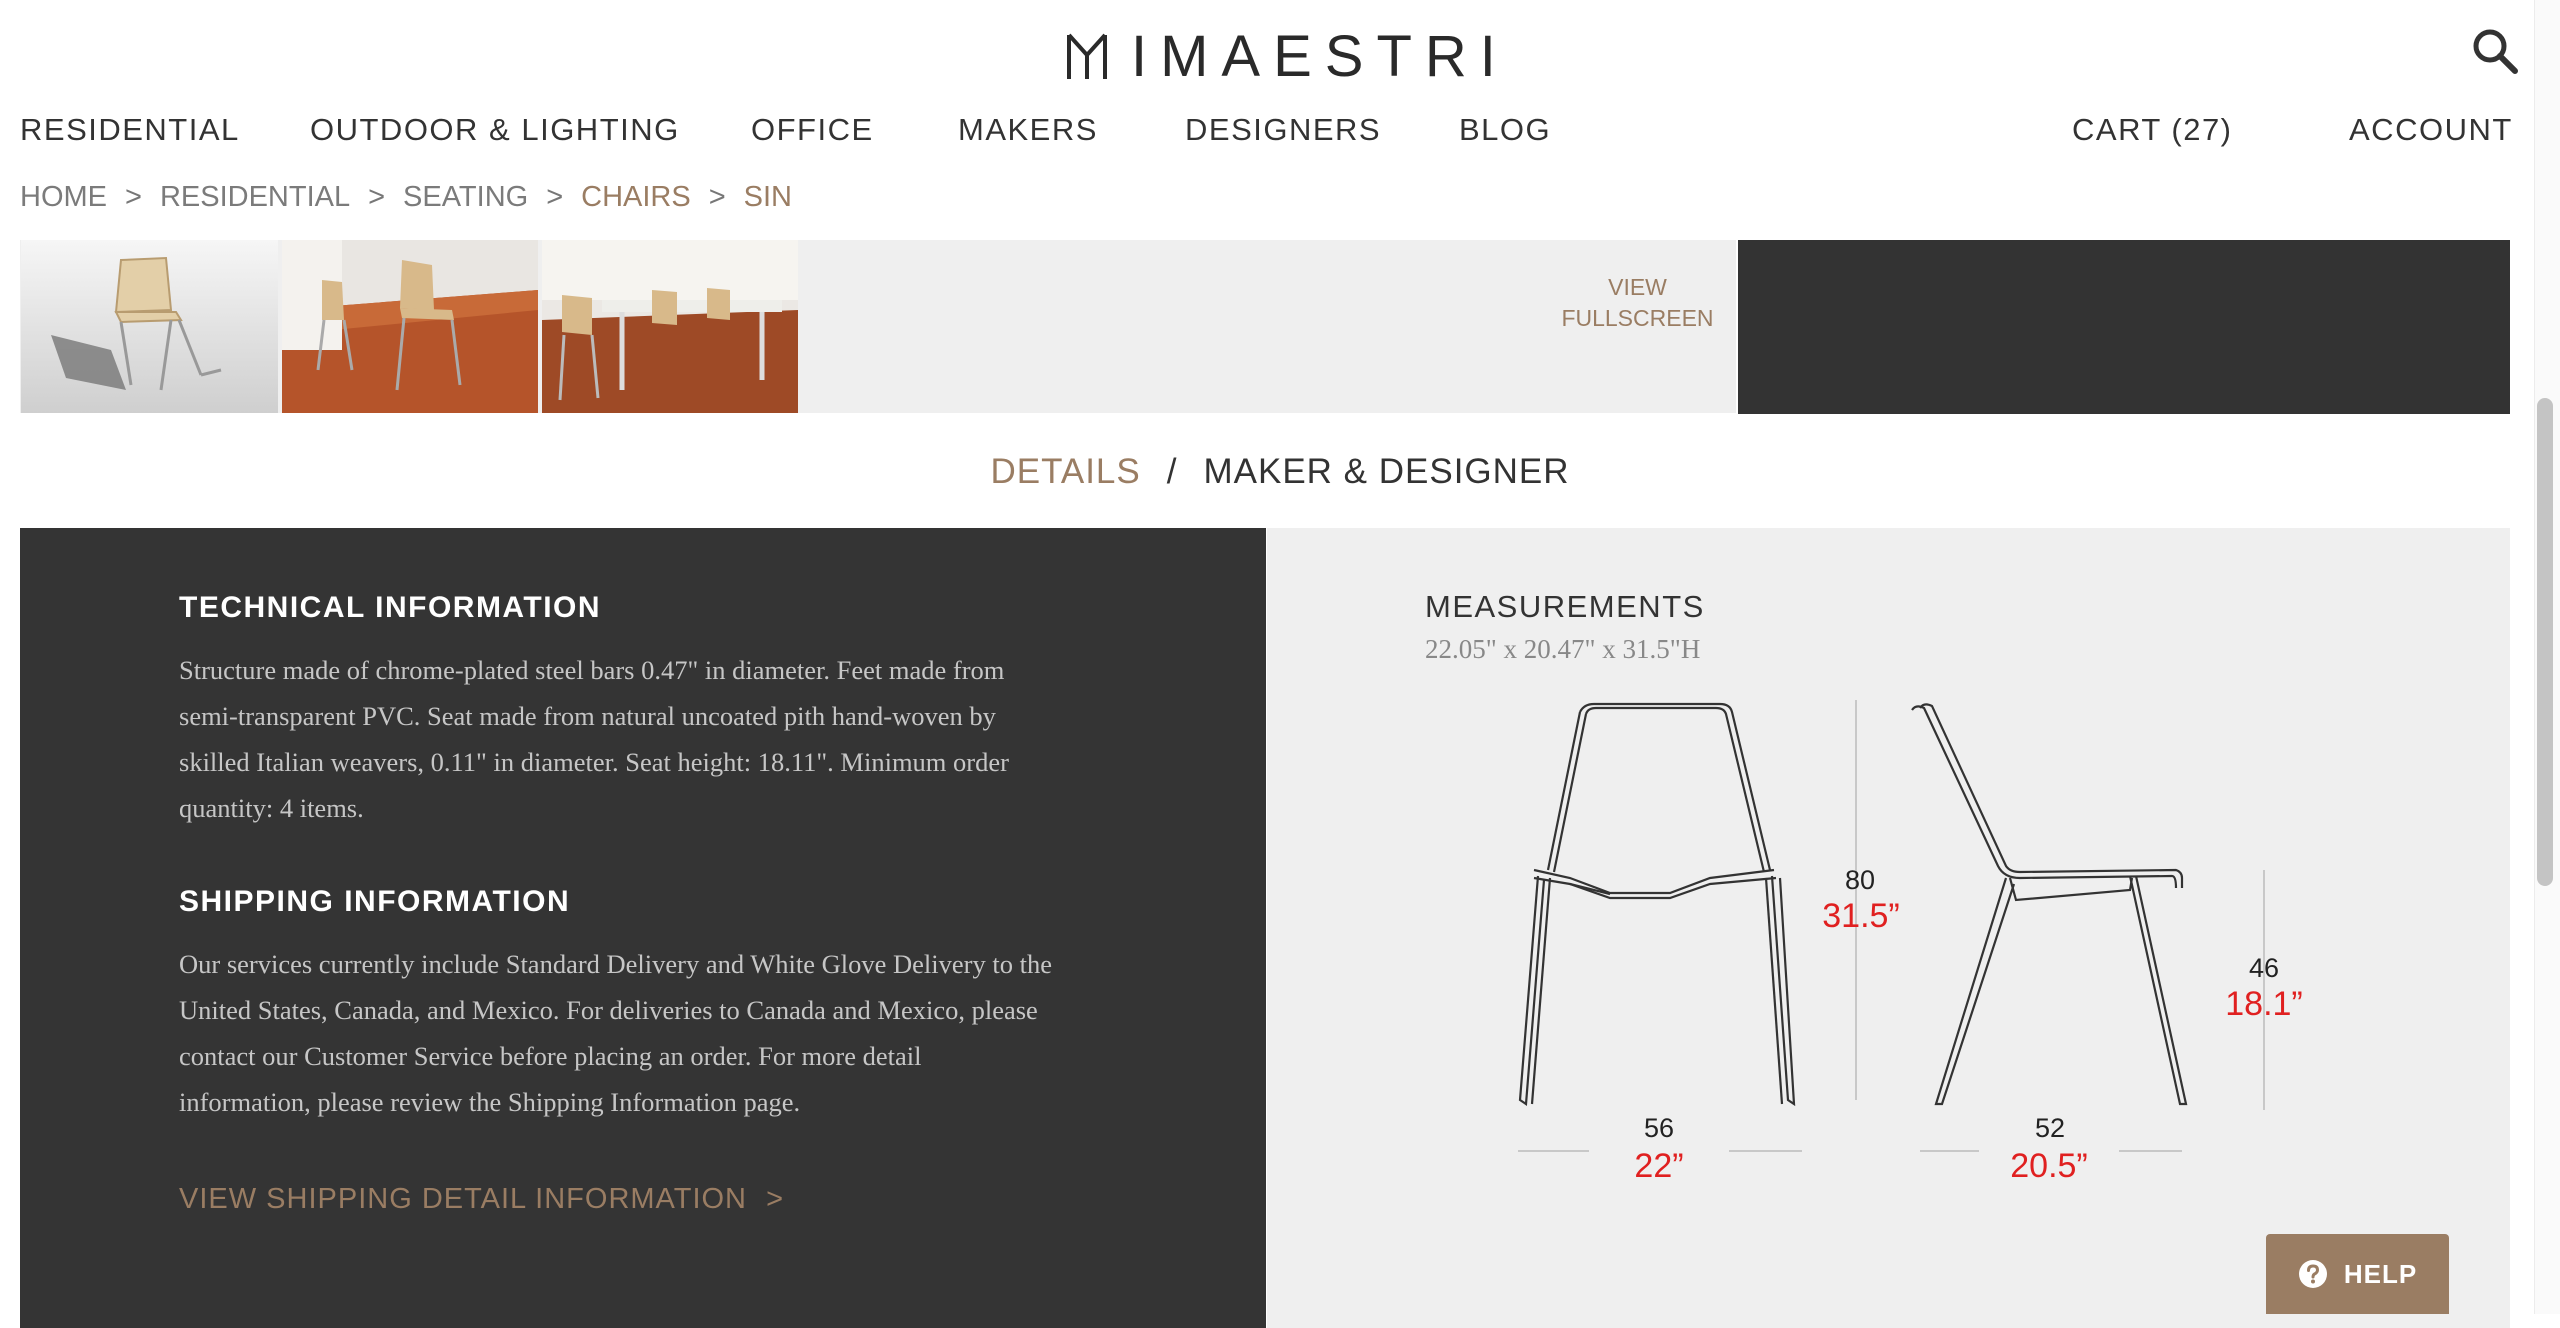 Image resolution: width=2560 pixels, height=1328 pixels. I want to click on dining-room-image, so click(670, 326).